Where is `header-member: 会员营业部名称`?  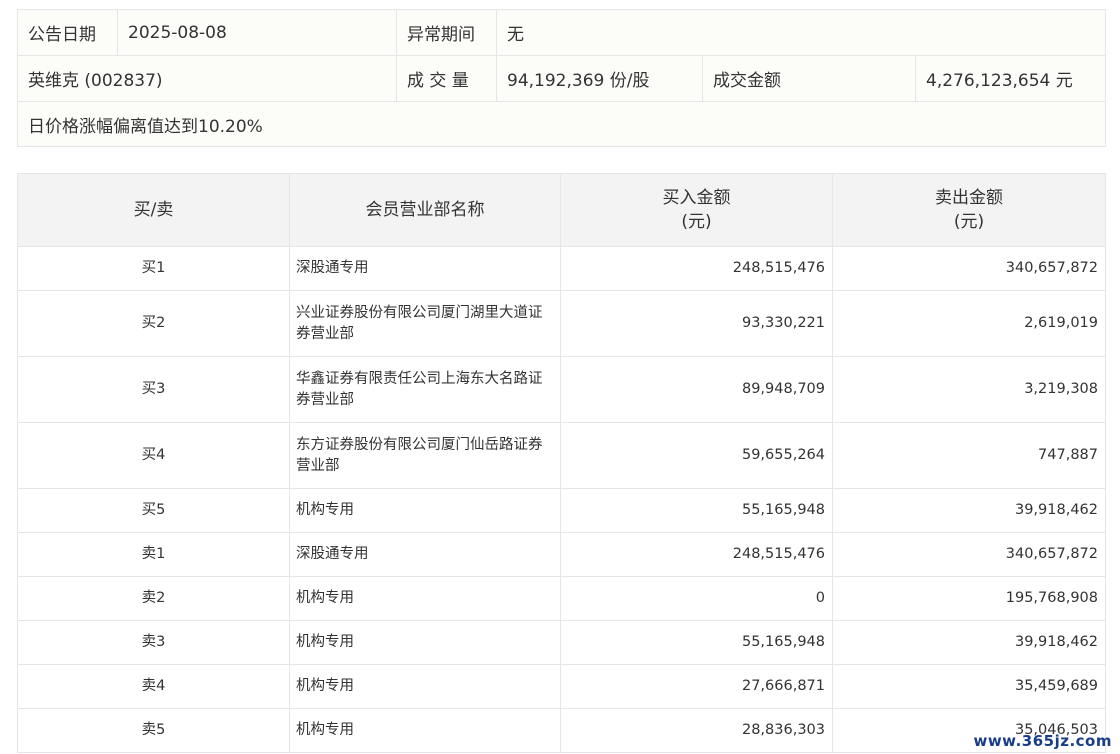
header-member: 会员营业部名称 is located at coordinates (425, 210).